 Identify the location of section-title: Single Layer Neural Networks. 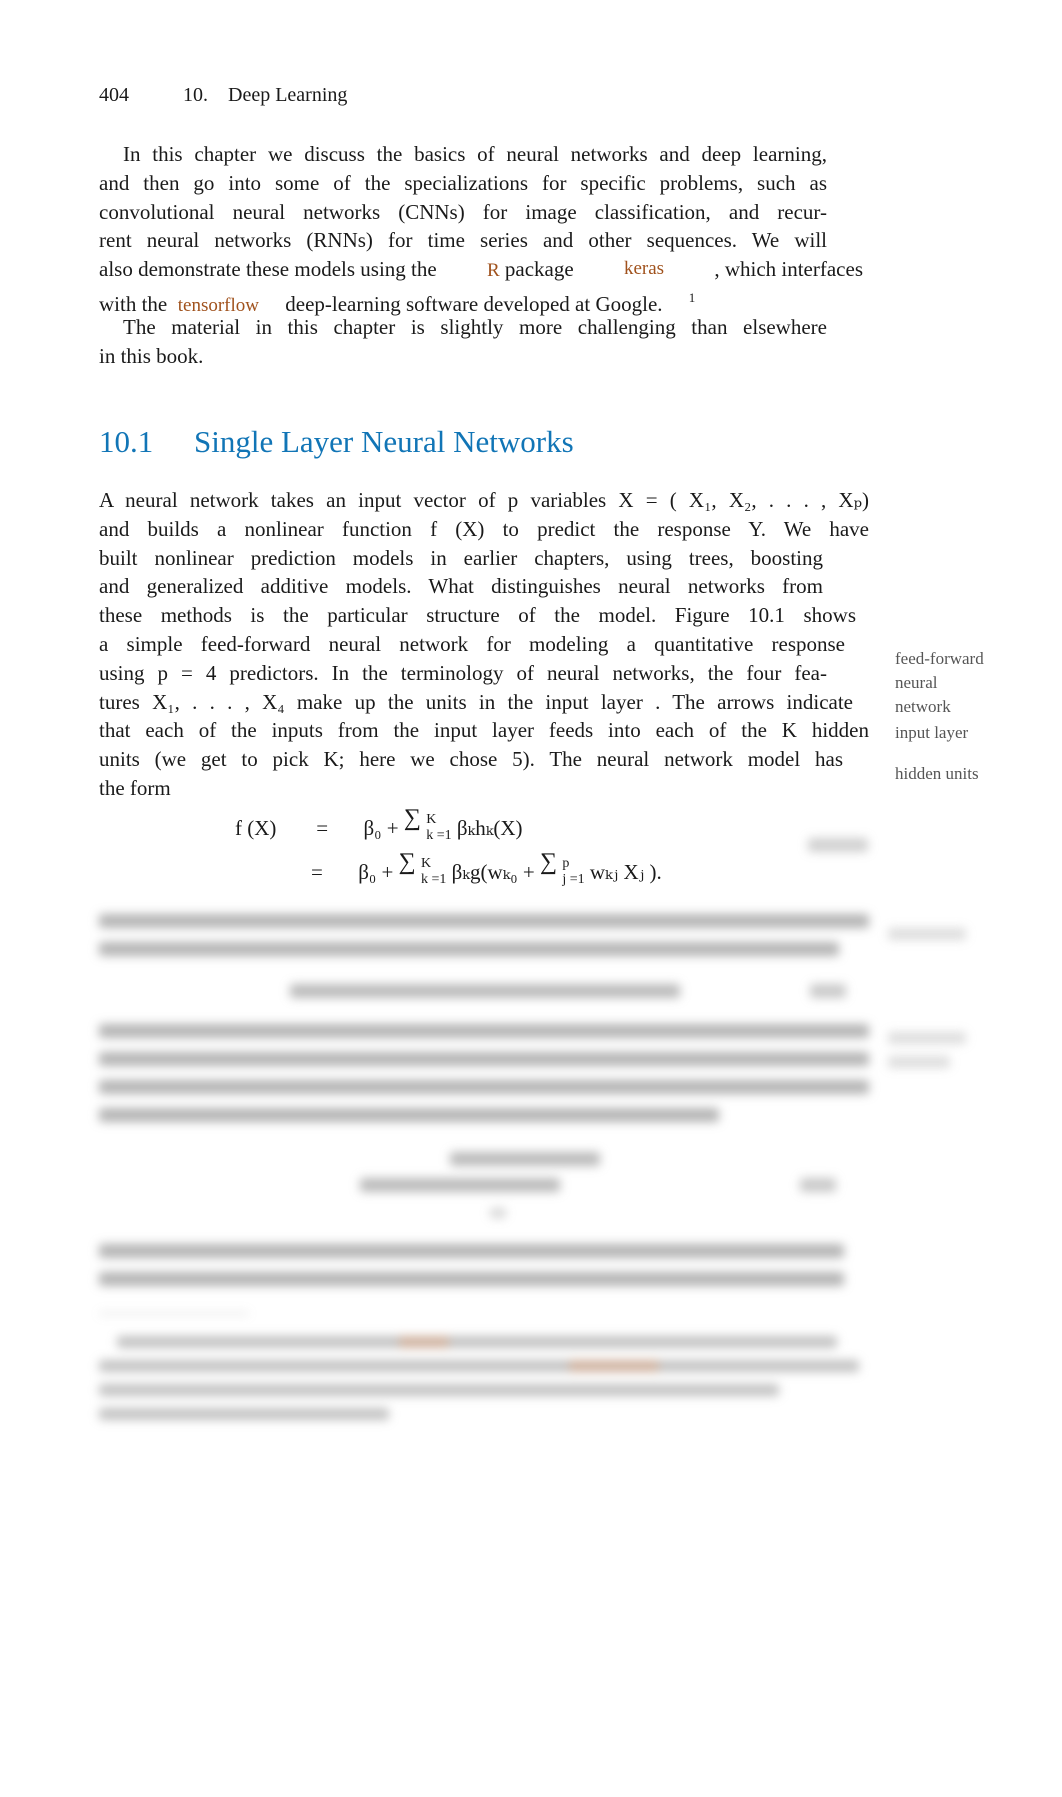
(384, 441).